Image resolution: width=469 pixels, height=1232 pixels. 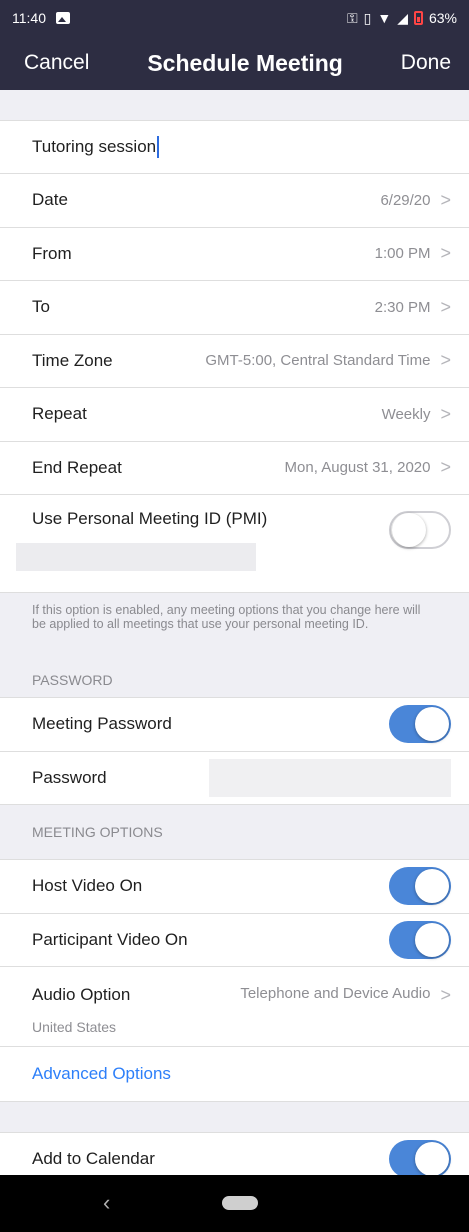 I want to click on from-label: From, so click(x=52, y=253).